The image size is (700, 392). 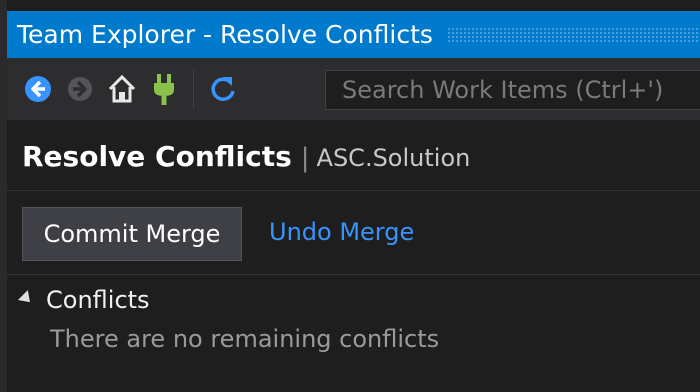 I want to click on connect-icon, so click(x=164, y=89).